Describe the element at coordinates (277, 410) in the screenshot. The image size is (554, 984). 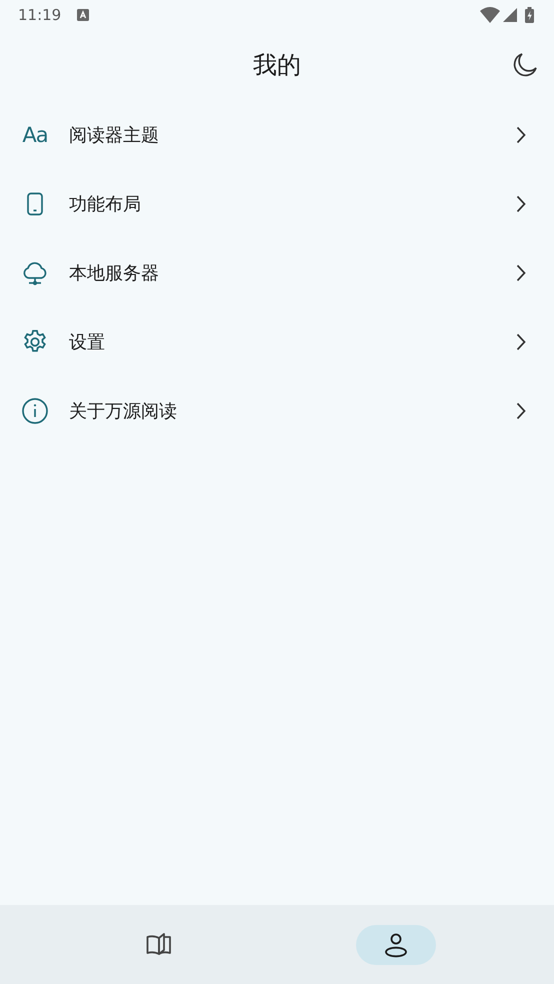
I see `menu-item: 关于万源阅读` at that location.